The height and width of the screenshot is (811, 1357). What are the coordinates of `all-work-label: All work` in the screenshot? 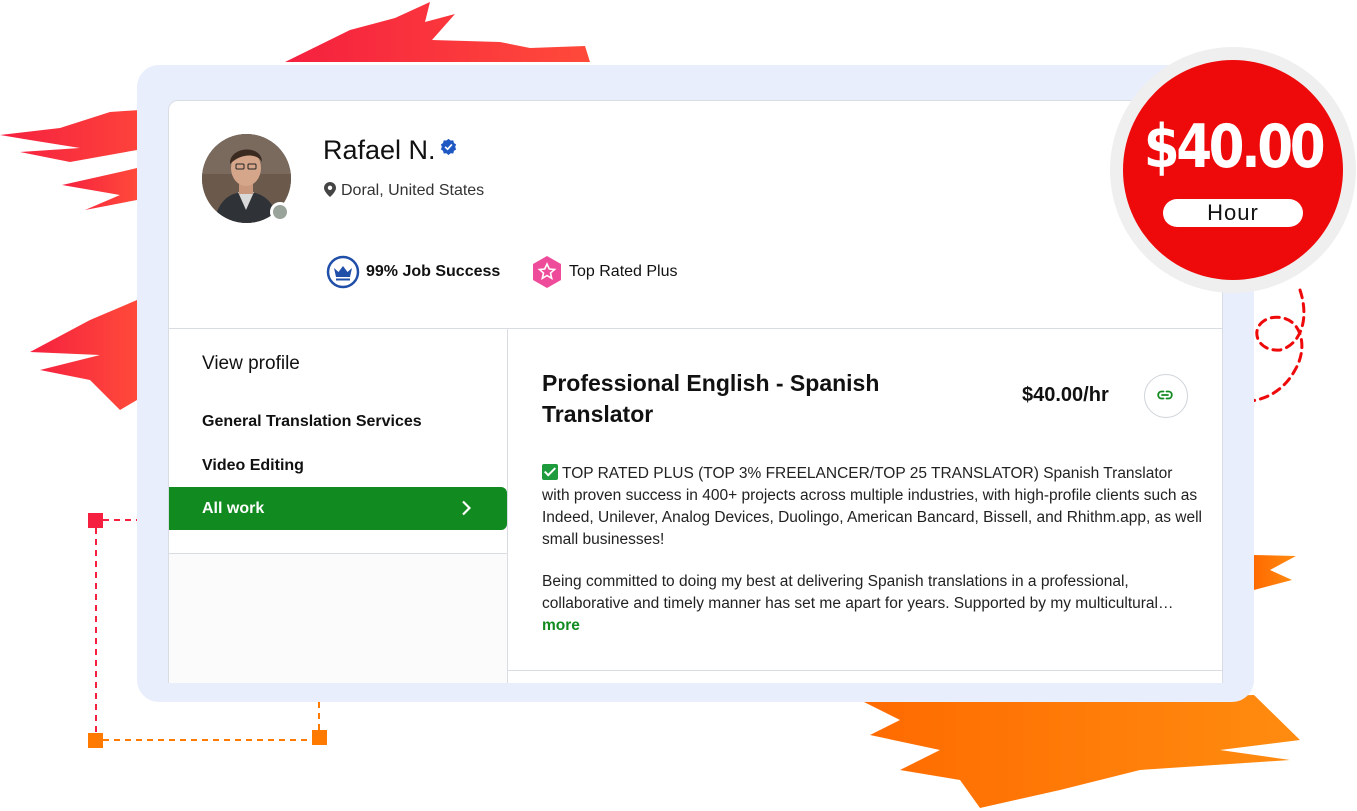 It's located at (233, 508).